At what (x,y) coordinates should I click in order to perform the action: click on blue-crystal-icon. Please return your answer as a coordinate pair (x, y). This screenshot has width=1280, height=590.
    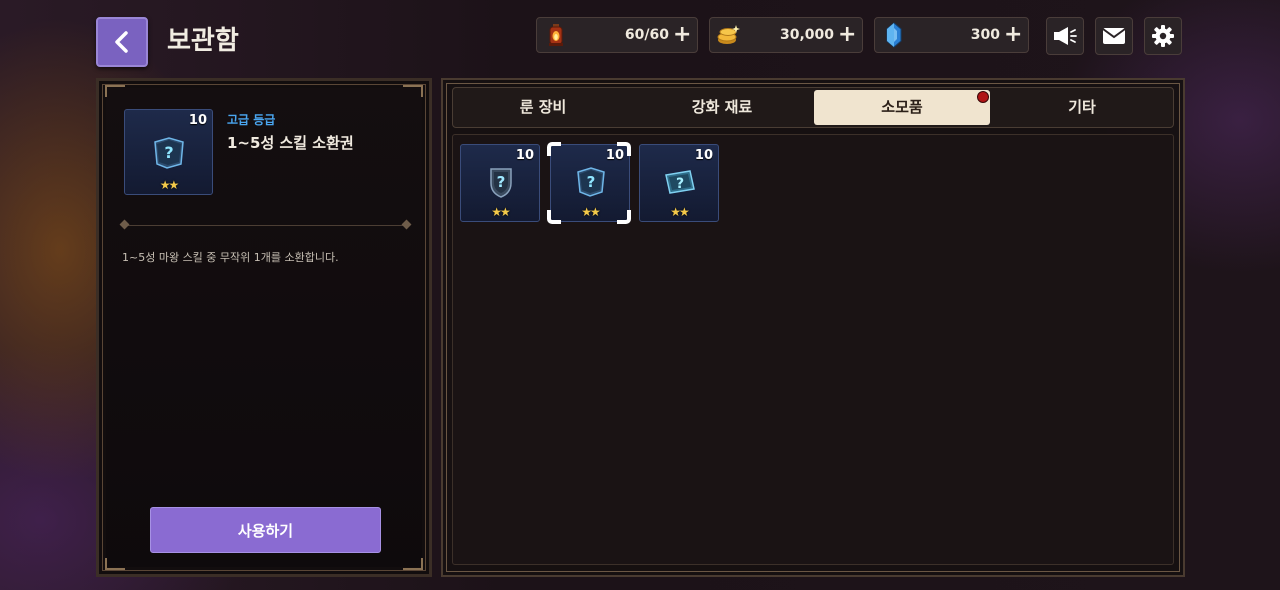
    Looking at the image, I should click on (894, 35).